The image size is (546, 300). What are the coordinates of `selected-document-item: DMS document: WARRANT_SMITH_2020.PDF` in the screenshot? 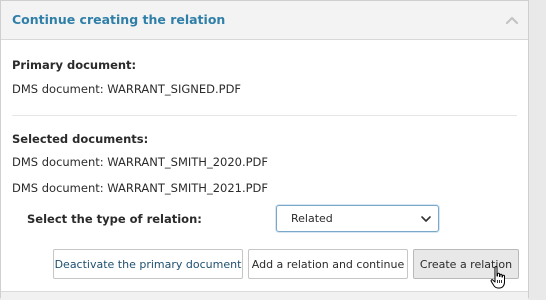 It's located at (140, 162).